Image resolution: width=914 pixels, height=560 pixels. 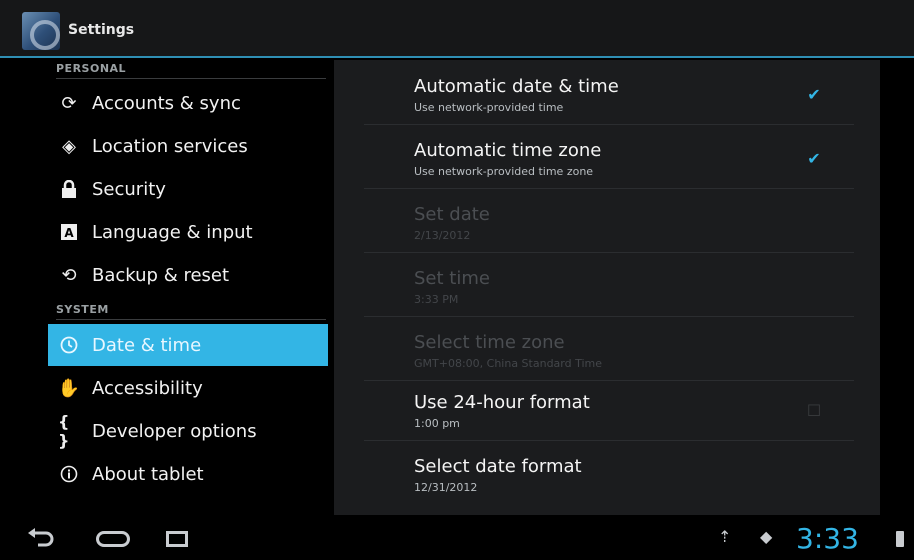 I want to click on section-header-personal: PERSONAL, so click(x=191, y=70).